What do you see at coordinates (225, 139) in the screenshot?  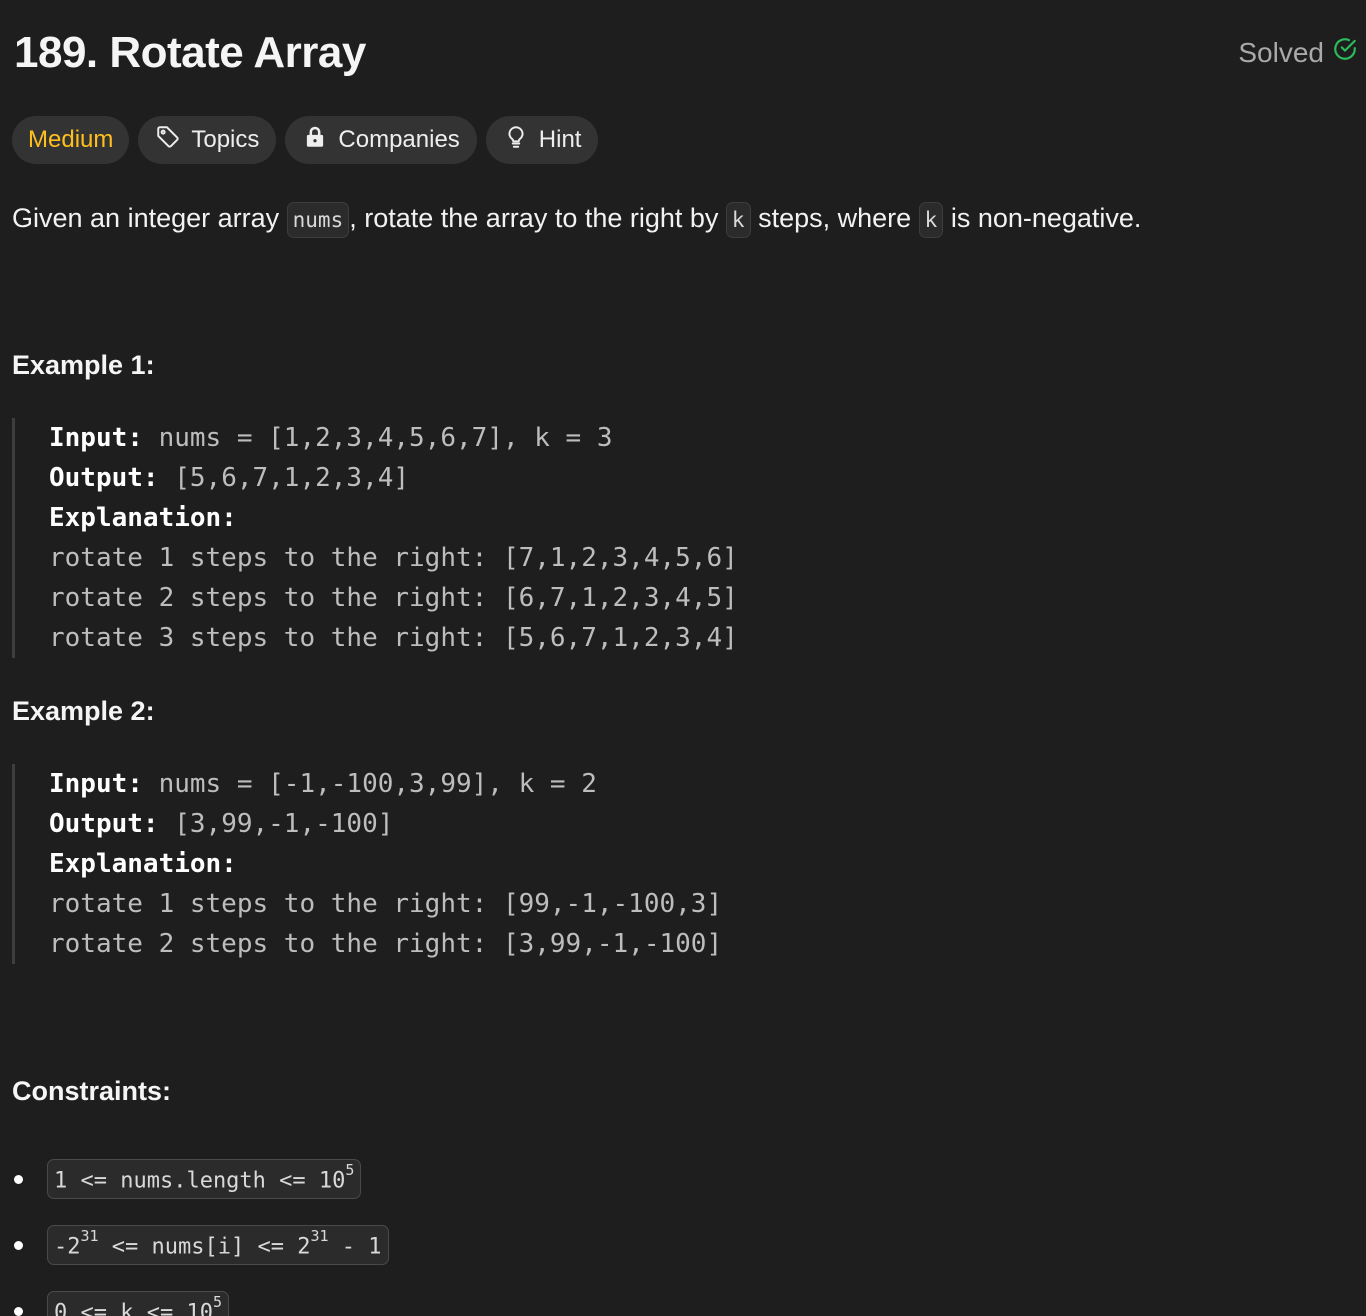 I see `topics-label: Topics` at bounding box center [225, 139].